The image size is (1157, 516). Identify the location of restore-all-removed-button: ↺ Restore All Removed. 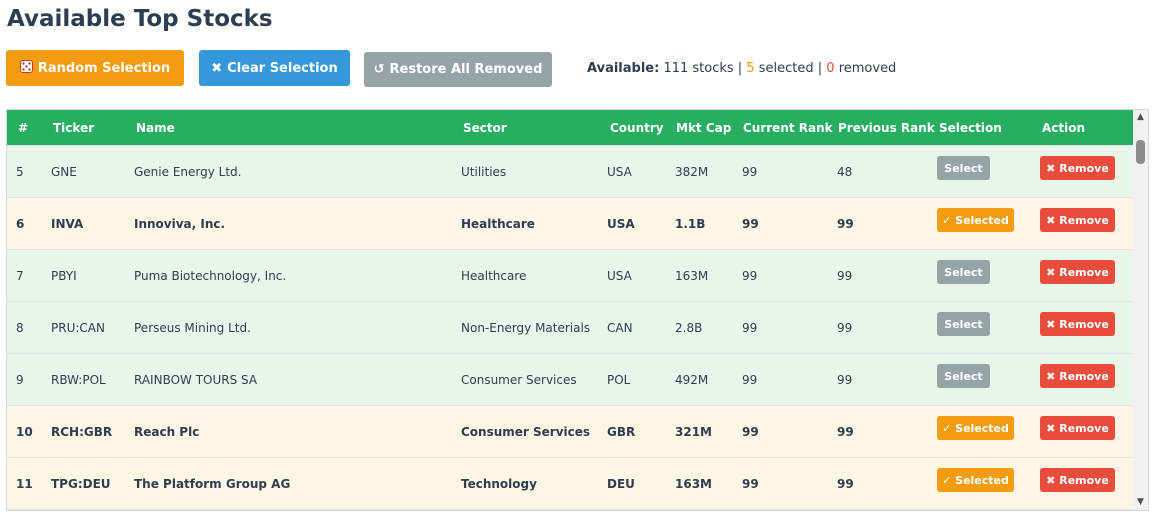
(458, 69).